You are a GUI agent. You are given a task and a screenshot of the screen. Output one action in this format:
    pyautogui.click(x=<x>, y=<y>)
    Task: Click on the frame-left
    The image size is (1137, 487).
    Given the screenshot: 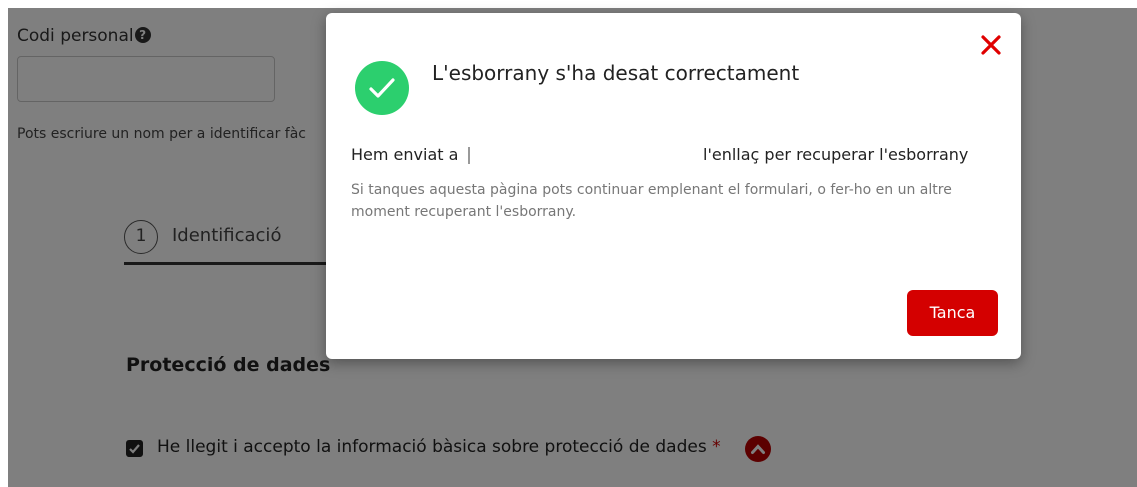 What is the action you would take?
    pyautogui.click(x=4, y=243)
    